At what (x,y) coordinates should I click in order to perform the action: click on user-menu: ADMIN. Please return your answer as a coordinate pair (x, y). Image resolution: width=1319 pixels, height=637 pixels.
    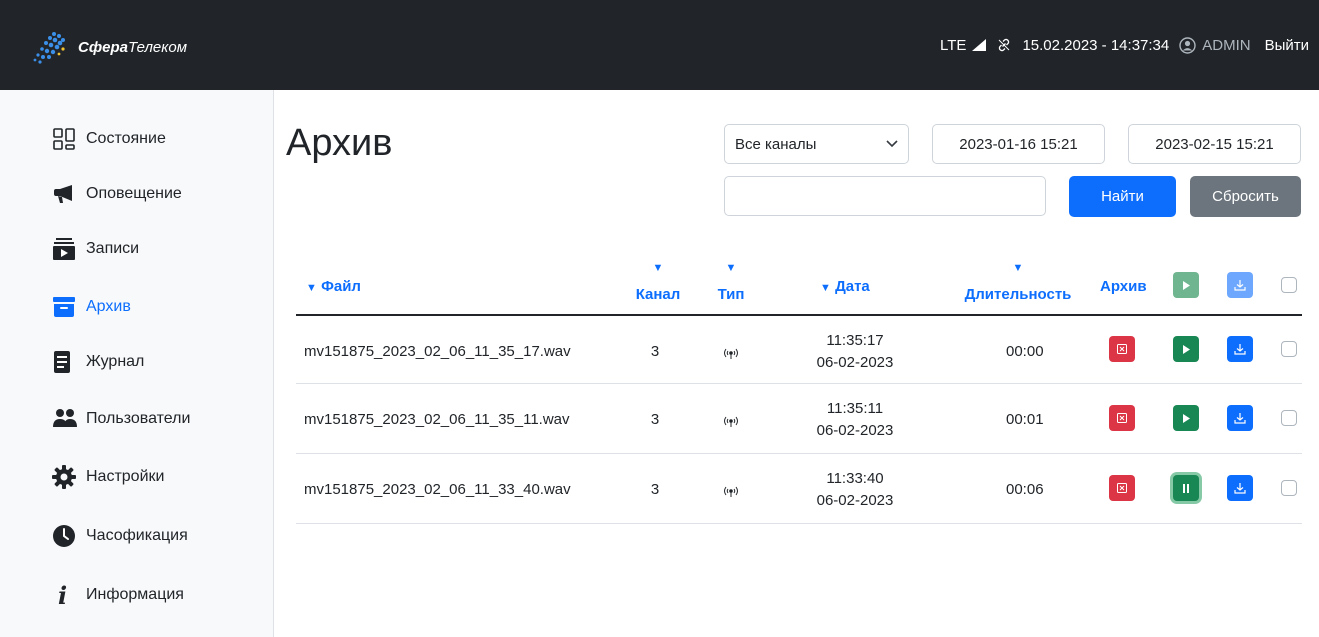
    Looking at the image, I should click on (1215, 45).